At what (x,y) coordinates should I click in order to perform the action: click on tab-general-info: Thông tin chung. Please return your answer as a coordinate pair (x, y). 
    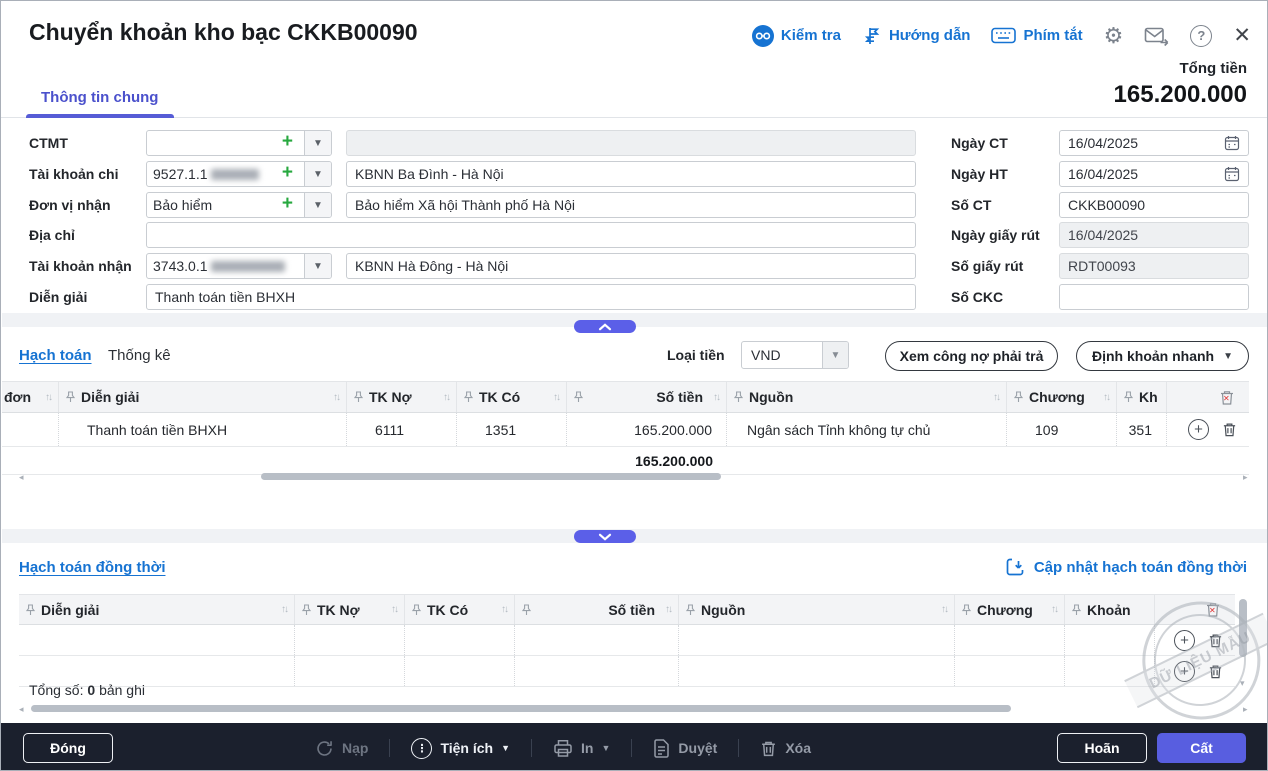
    Looking at the image, I should click on (99, 97).